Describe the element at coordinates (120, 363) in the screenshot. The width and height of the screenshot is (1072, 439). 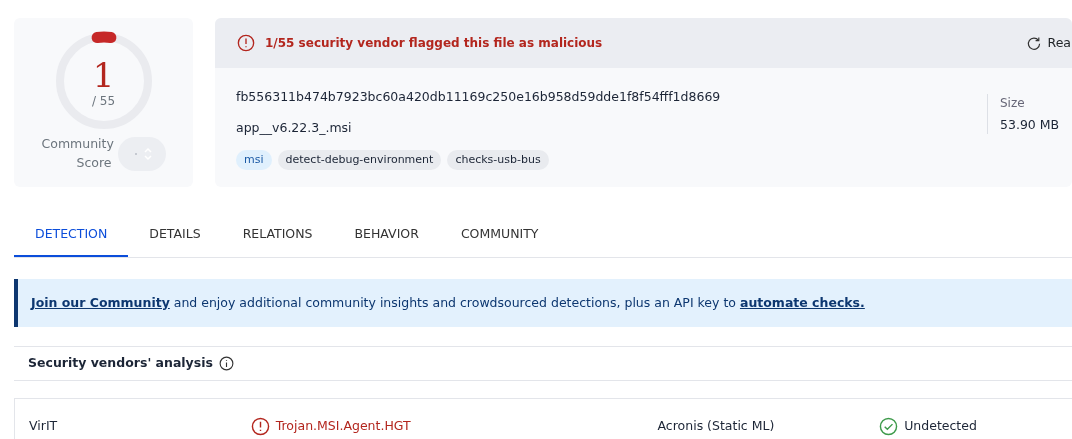
I see `section-title: Security vendors' analysis` at that location.